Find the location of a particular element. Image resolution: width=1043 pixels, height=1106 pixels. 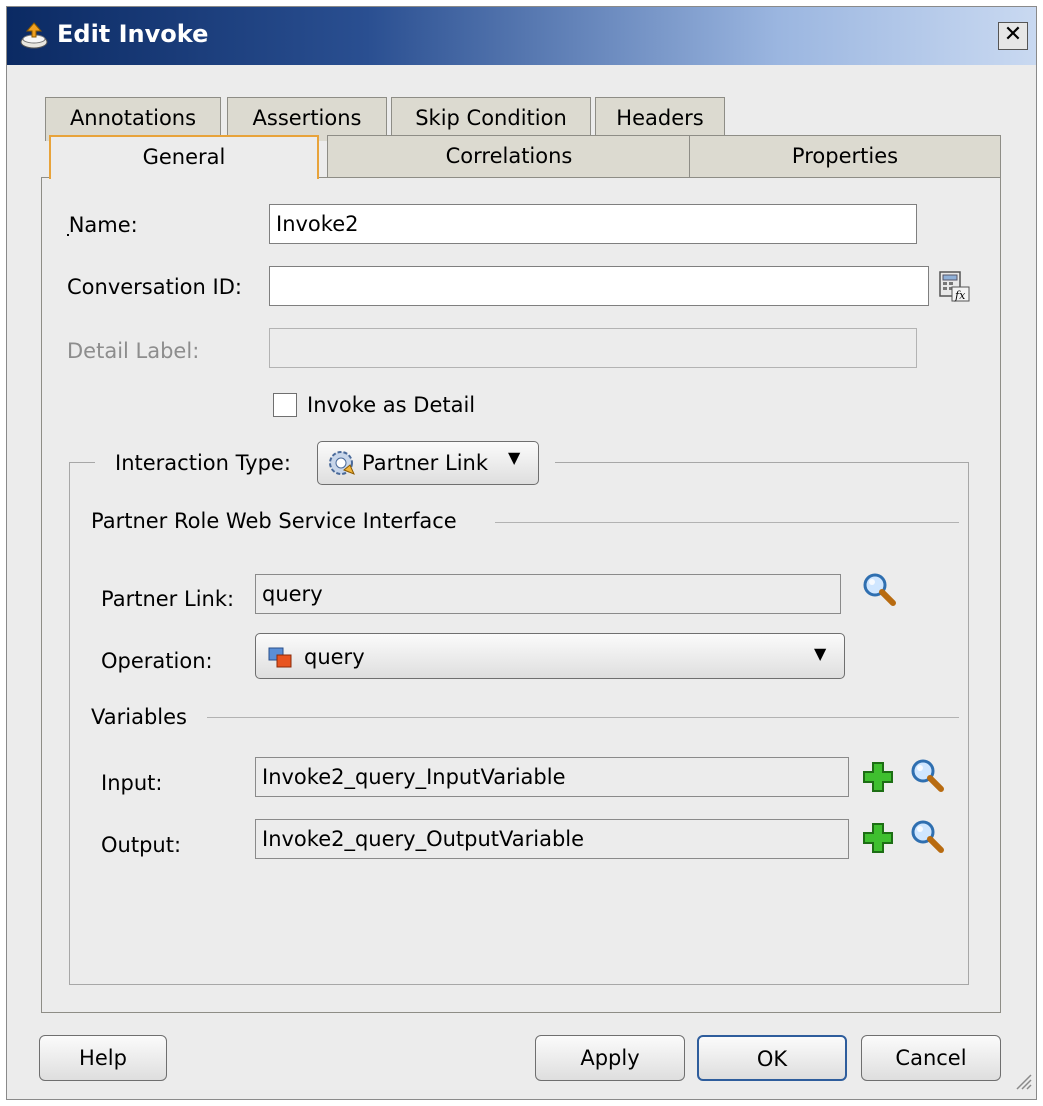

tab-label: General is located at coordinates (184, 157).